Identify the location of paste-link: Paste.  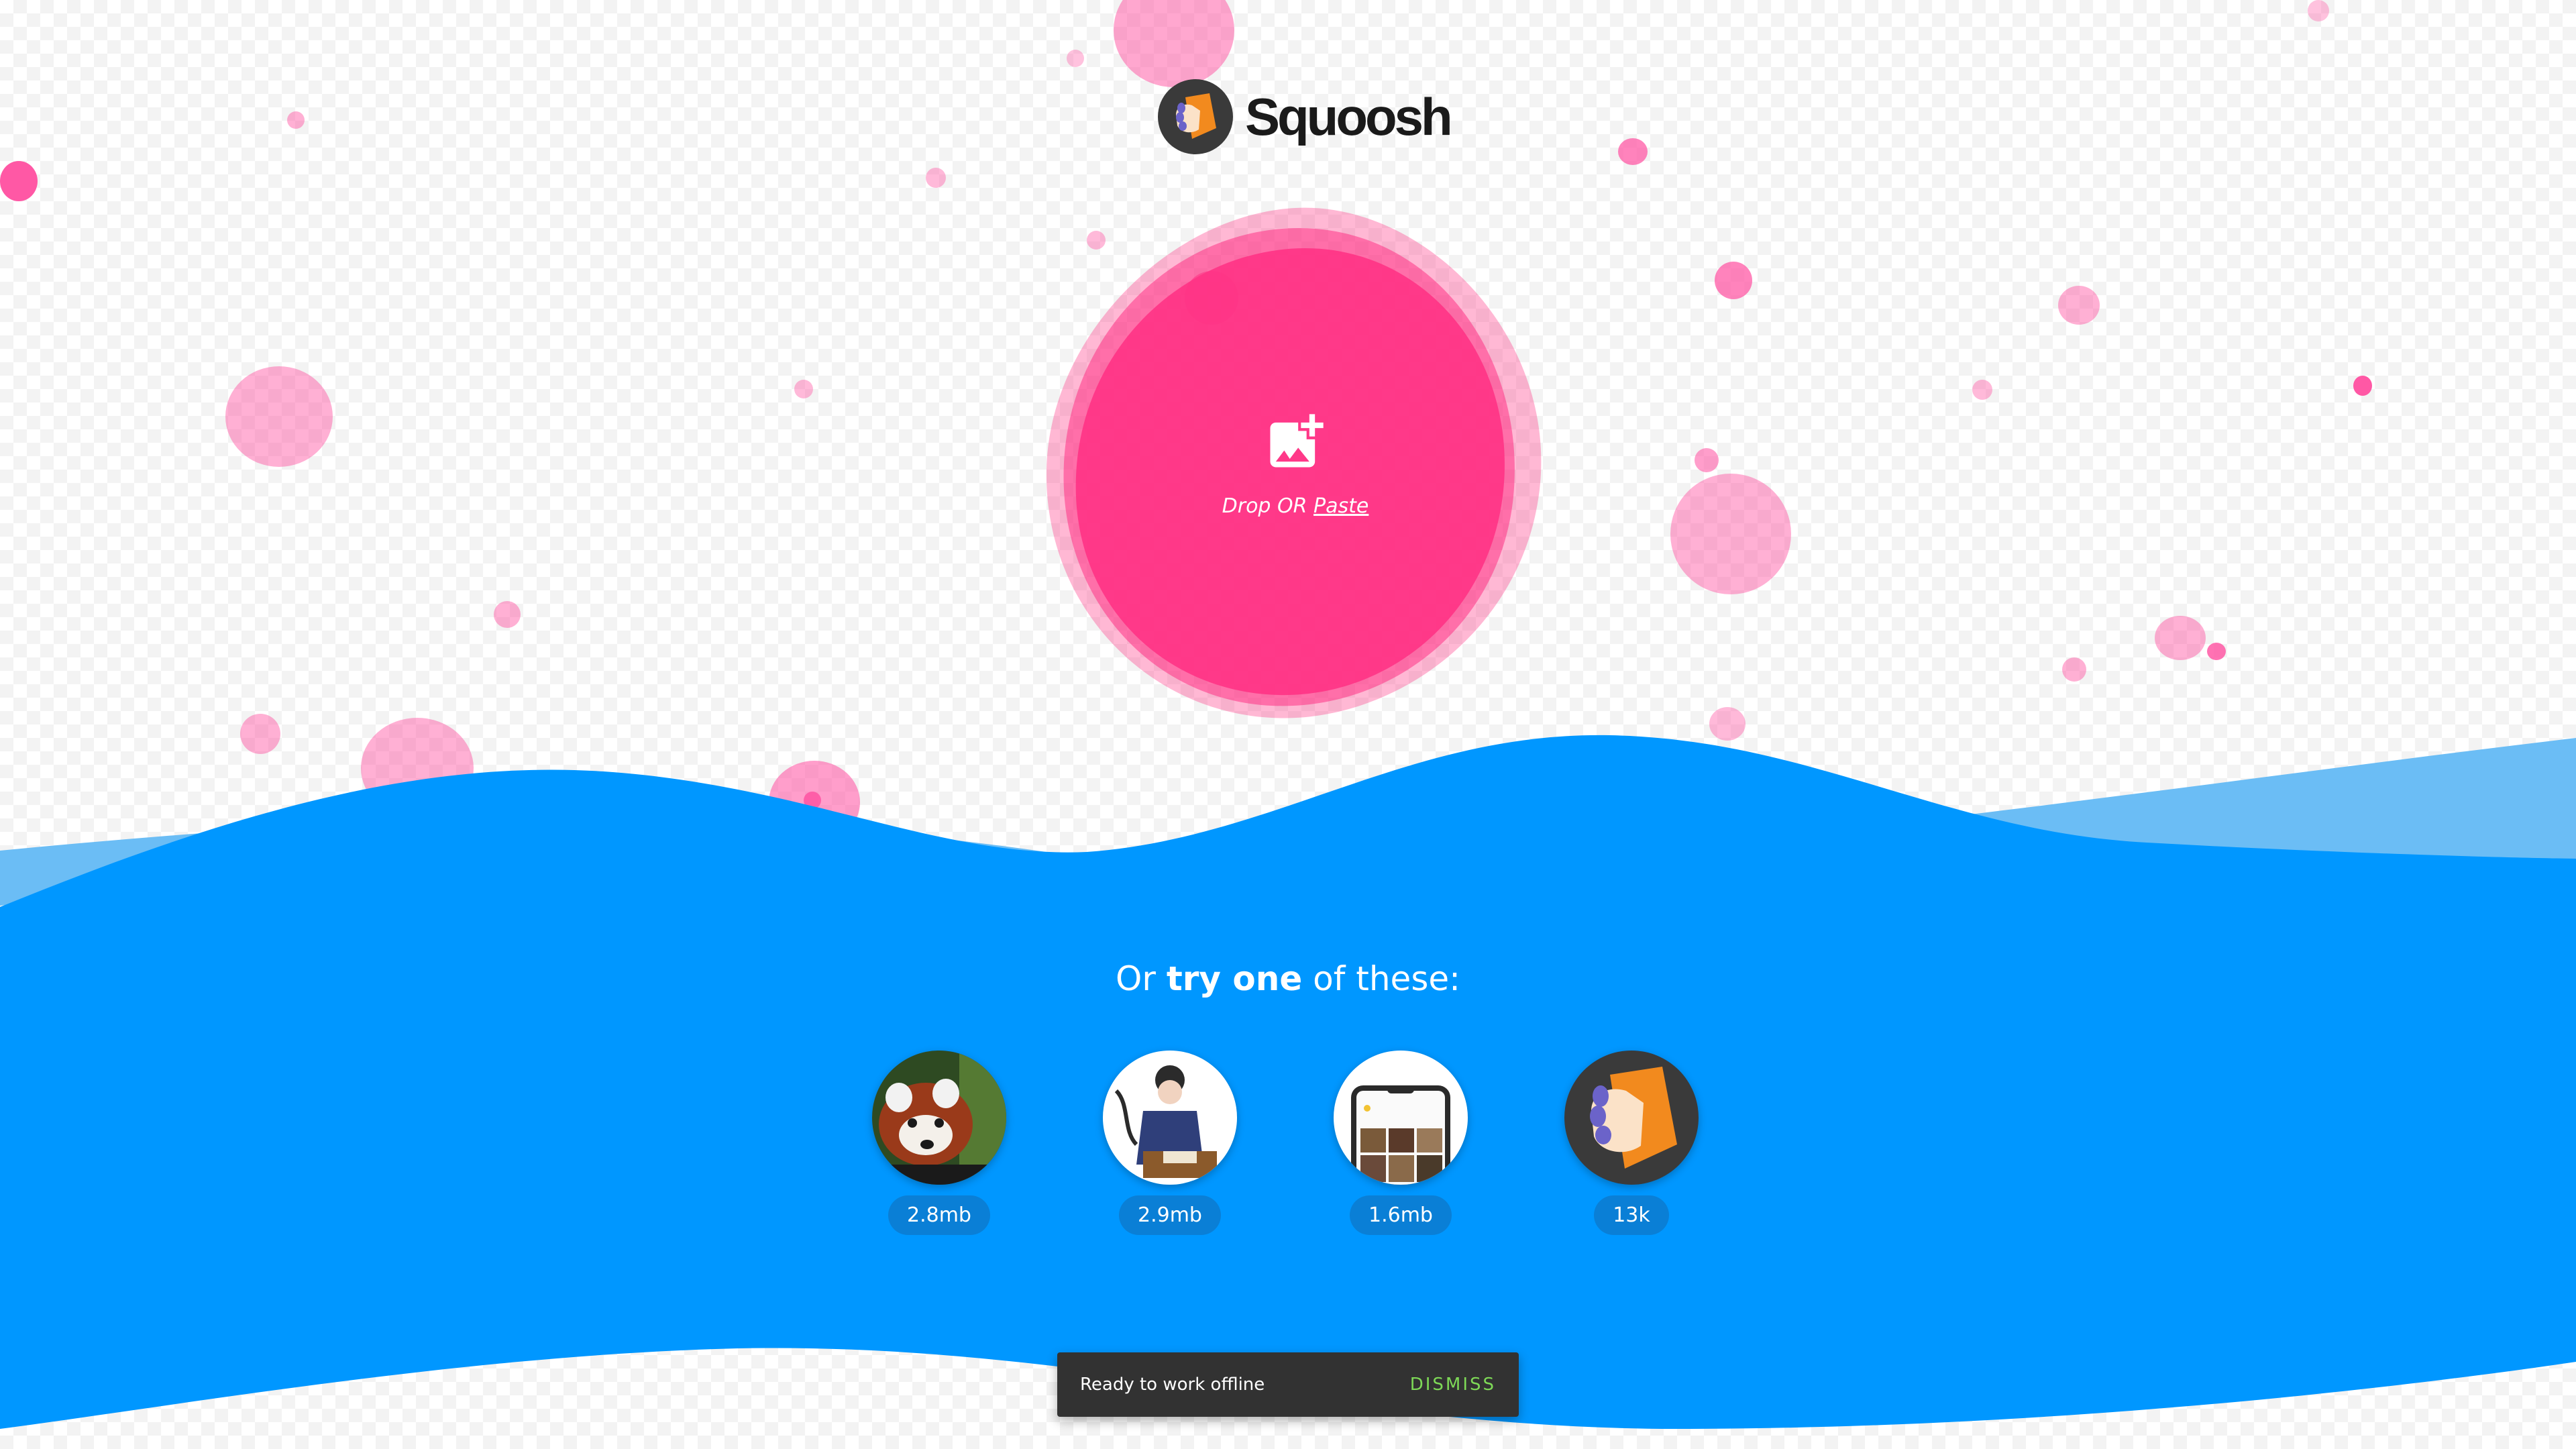
(1340, 506).